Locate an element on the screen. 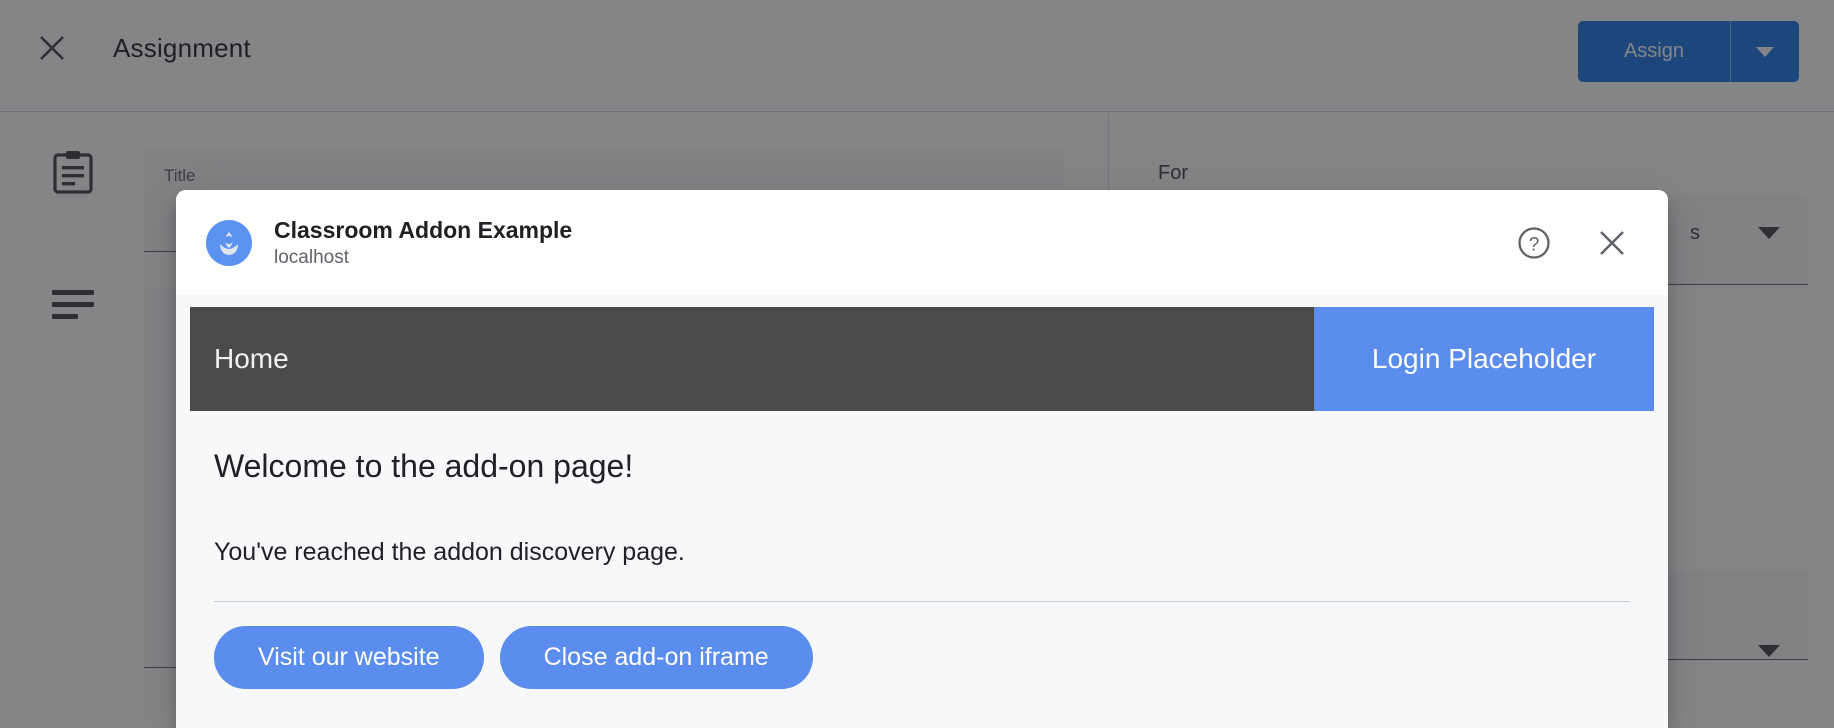  nav-item-home: Home is located at coordinates (251, 359).